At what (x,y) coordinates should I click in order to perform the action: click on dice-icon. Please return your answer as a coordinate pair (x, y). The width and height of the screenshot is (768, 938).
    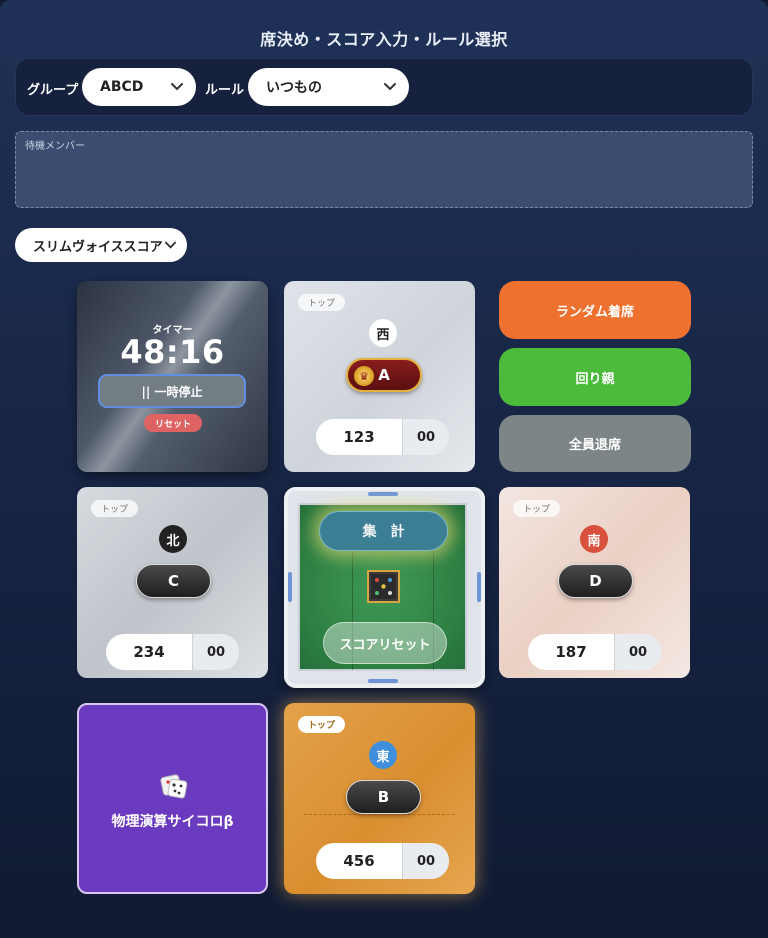
    Looking at the image, I should click on (174, 786).